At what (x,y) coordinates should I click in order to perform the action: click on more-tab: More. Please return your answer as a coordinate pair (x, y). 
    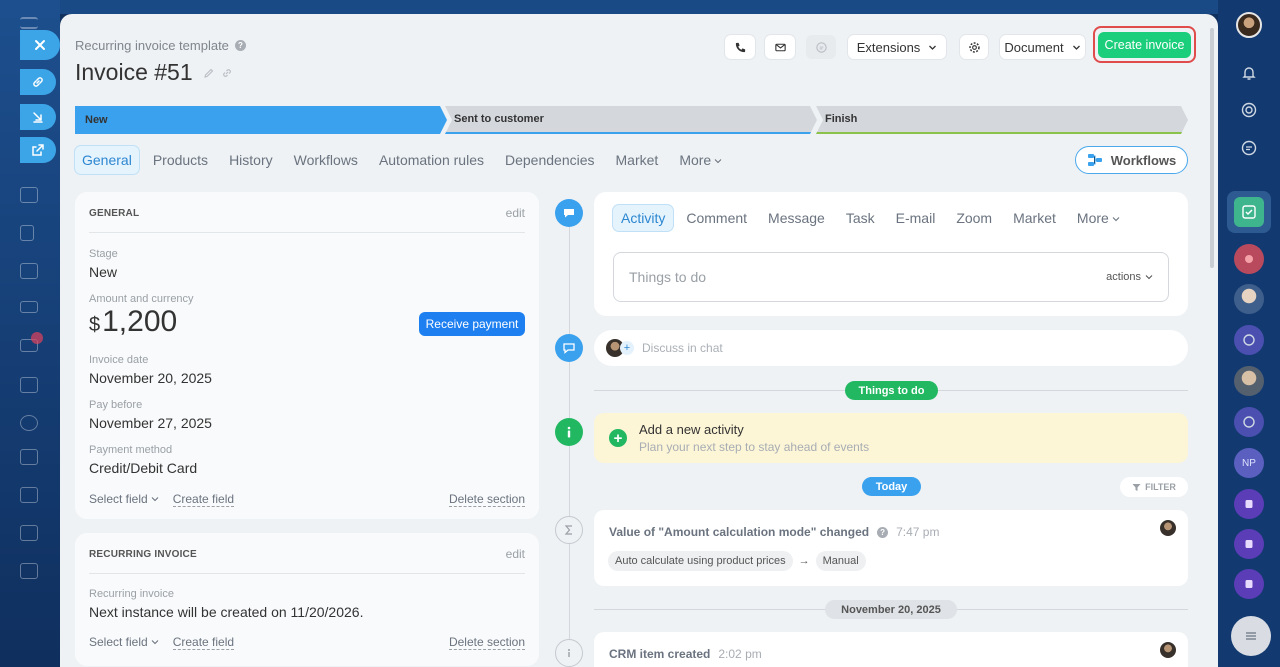
    Looking at the image, I should click on (1098, 218).